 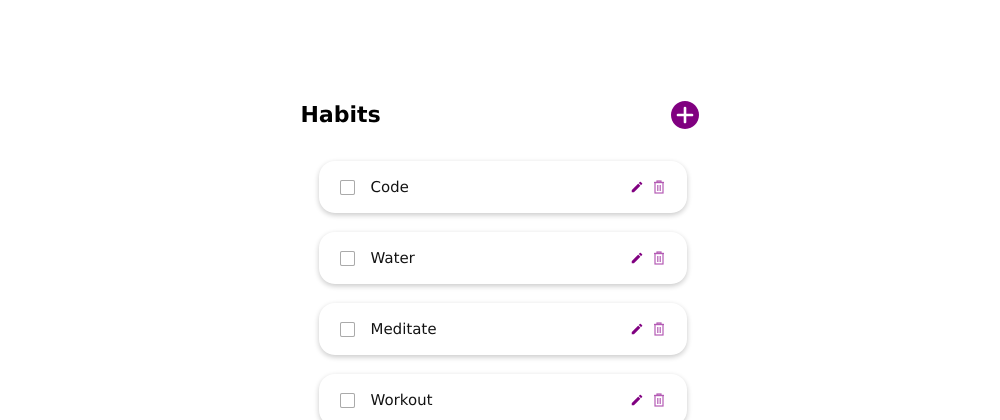 What do you see at coordinates (340, 115) in the screenshot?
I see `page-title: Habits` at bounding box center [340, 115].